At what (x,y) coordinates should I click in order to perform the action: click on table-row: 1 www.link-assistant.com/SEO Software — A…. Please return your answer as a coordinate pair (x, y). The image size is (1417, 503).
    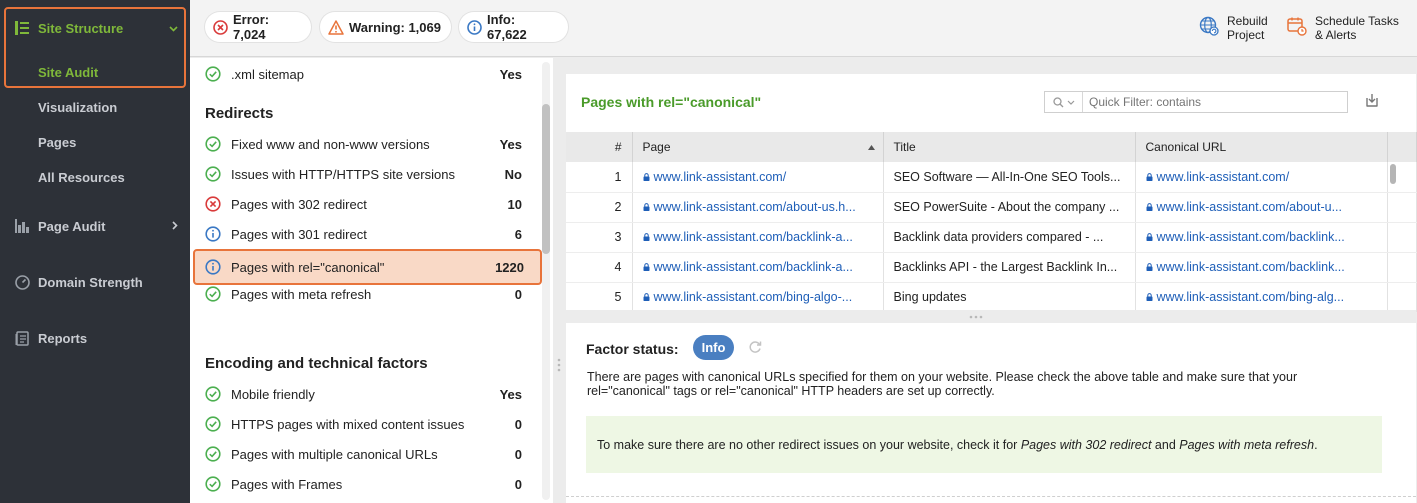
    Looking at the image, I should click on (991, 177).